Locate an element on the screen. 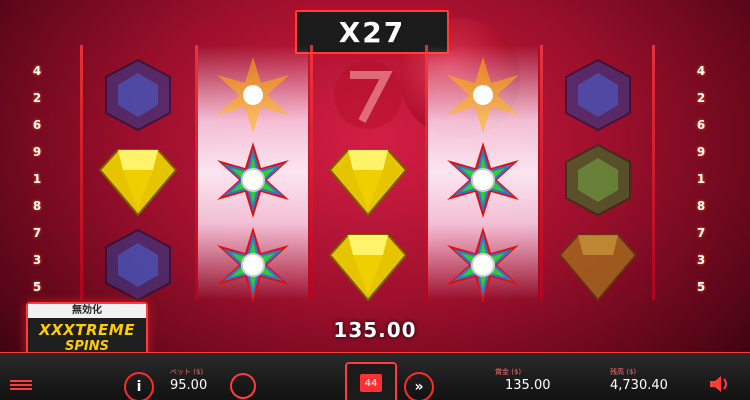 This screenshot has width=750, height=400. balance-label: 残高 ($) is located at coordinates (623, 372).